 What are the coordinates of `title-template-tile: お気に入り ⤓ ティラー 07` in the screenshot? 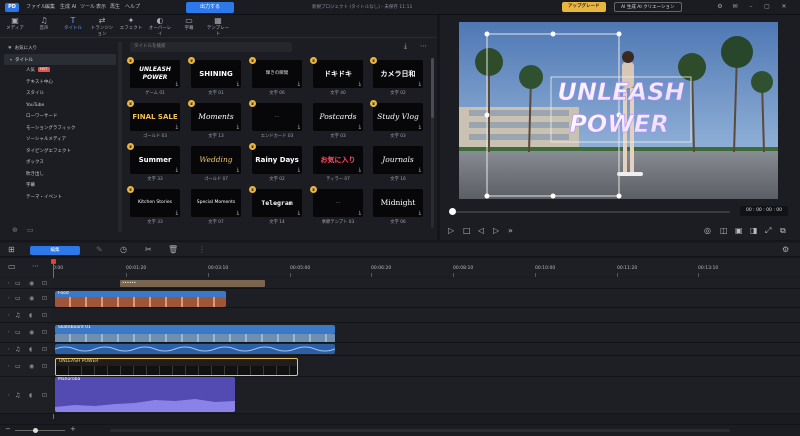 It's located at (338, 167).